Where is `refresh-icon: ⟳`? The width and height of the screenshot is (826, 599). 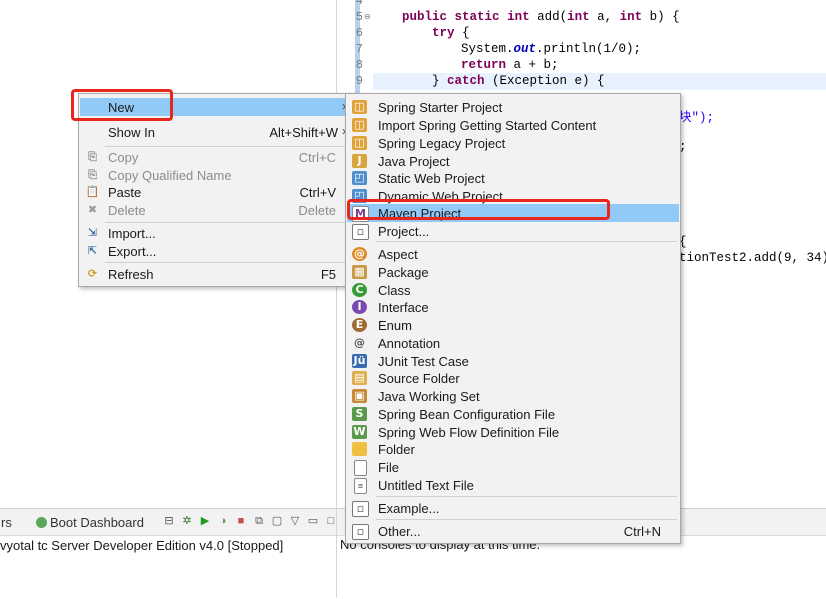 refresh-icon: ⟳ is located at coordinates (92, 273).